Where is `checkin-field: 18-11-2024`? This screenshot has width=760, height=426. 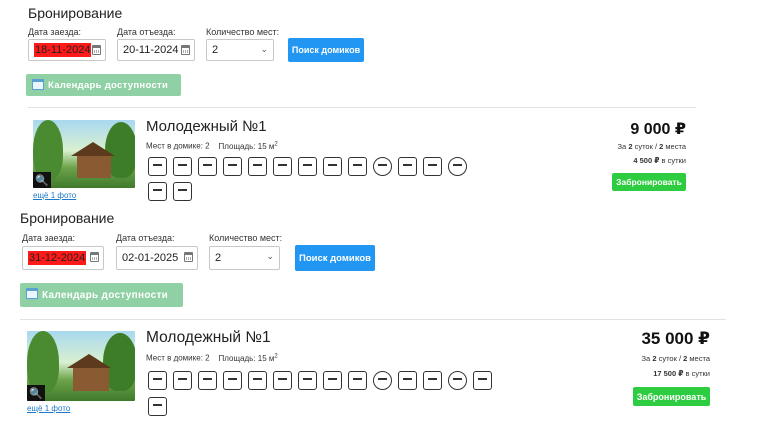 checkin-field: 18-11-2024 is located at coordinates (67, 50).